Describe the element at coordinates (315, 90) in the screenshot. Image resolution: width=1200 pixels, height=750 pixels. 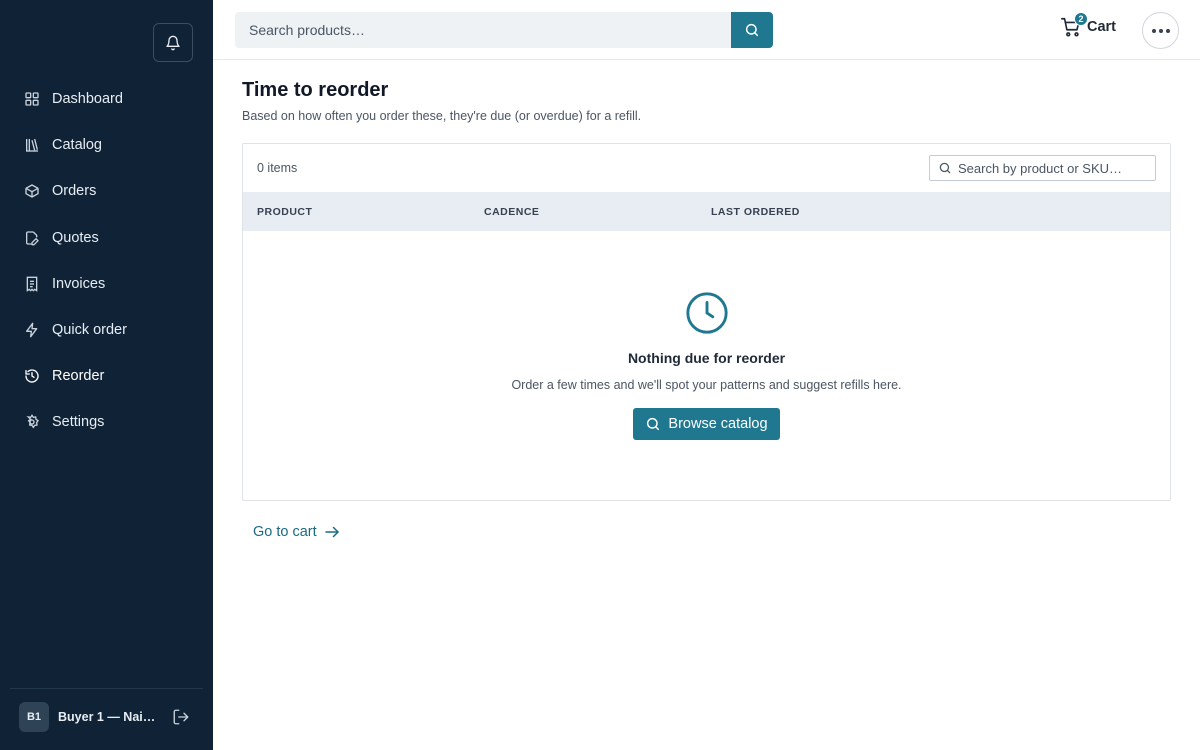
I see `page-title: Time to reorder` at that location.